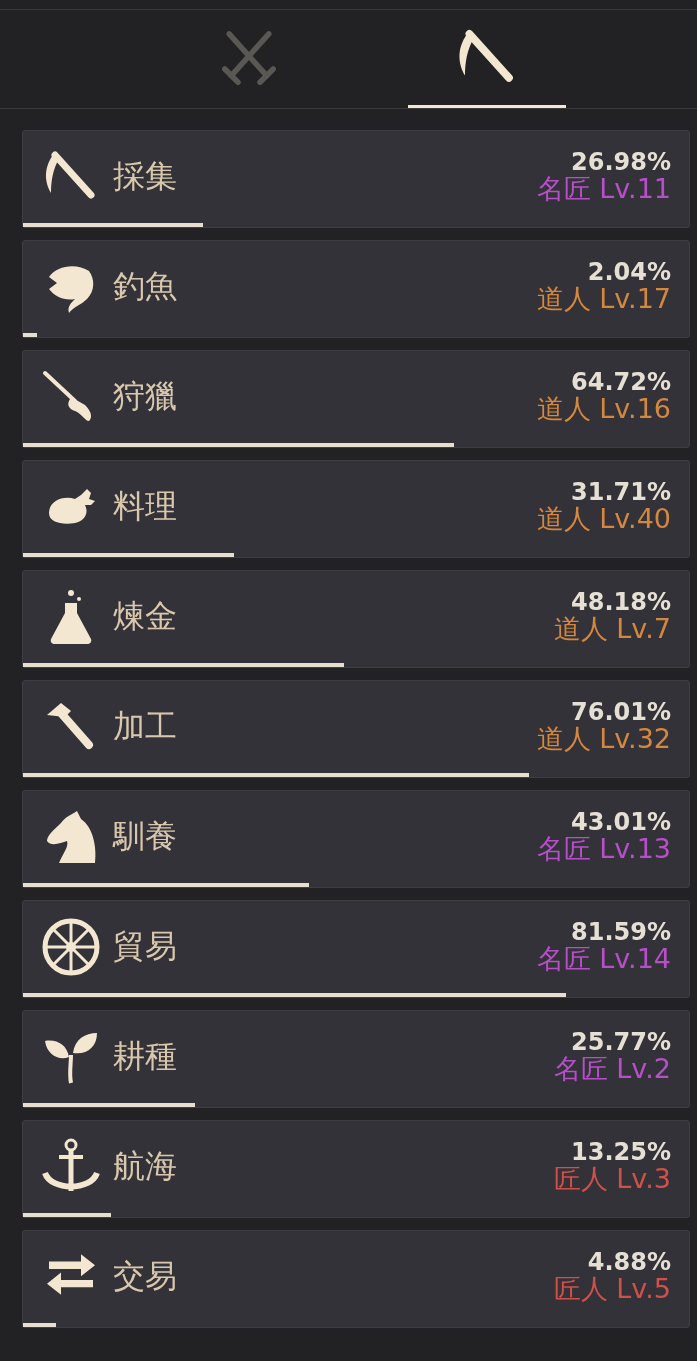  I want to click on skill-name: 航海, so click(145, 1166).